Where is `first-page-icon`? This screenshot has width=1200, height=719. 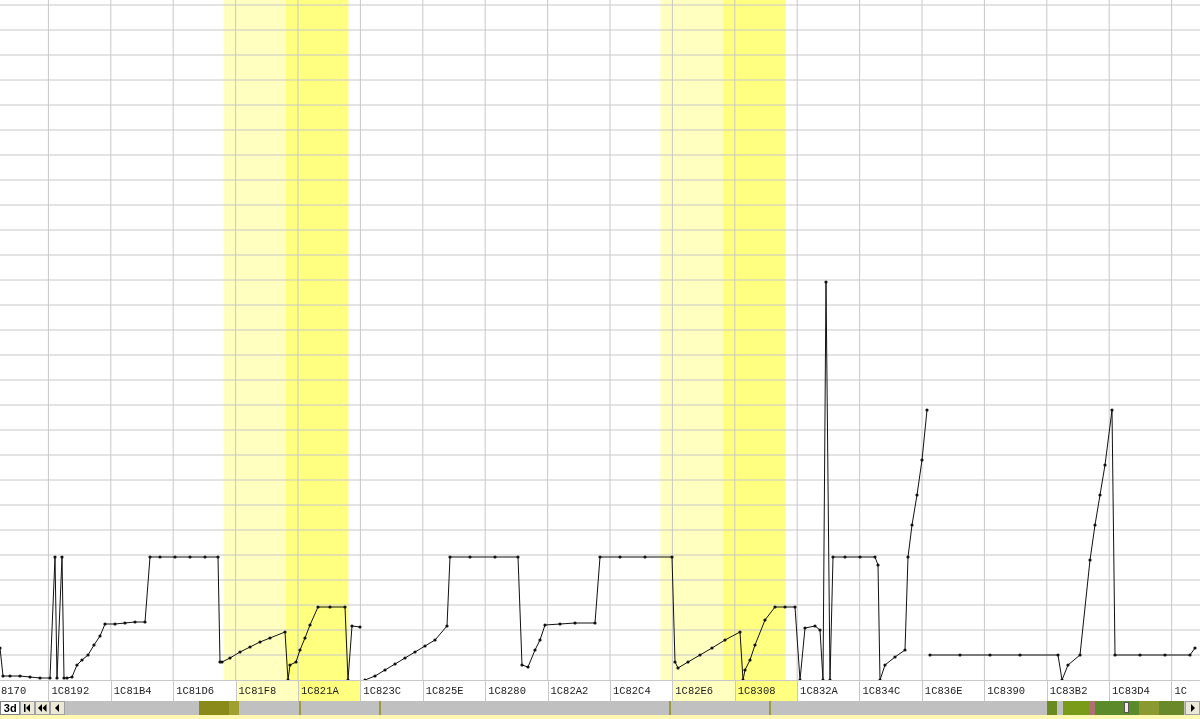 first-page-icon is located at coordinates (28, 708).